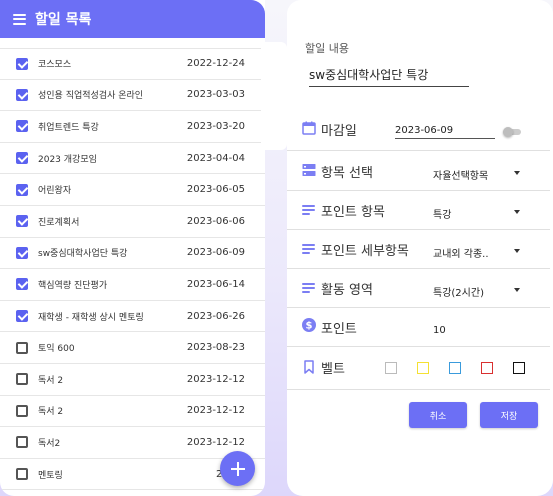 This screenshot has width=553, height=496. What do you see at coordinates (439, 330) in the screenshot?
I see `point-value: 10` at bounding box center [439, 330].